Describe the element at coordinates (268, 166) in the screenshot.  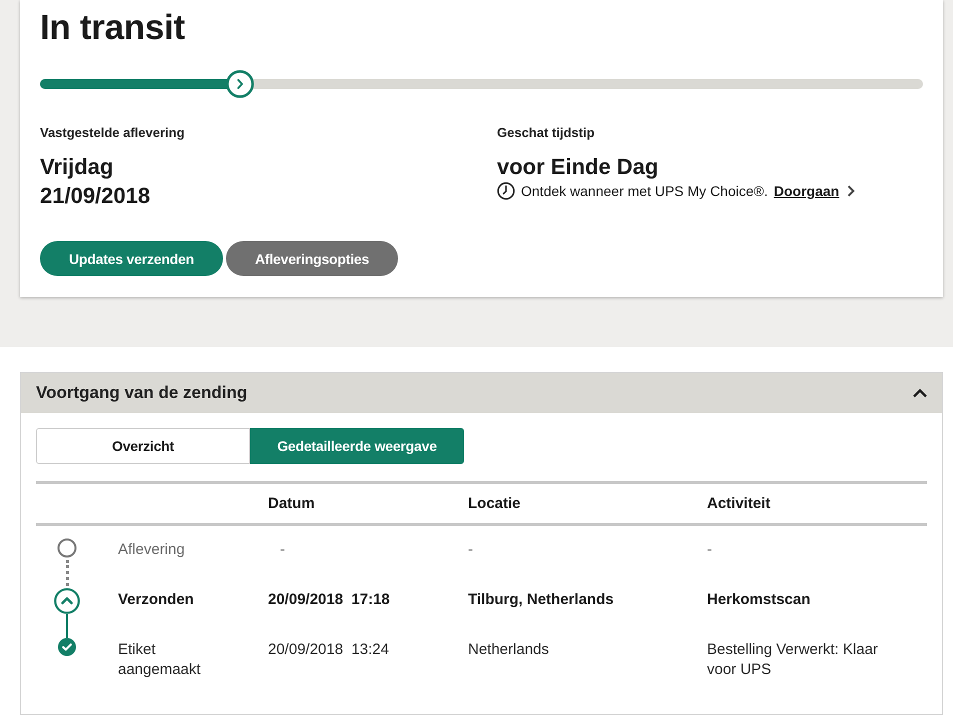
I see `delivery-day: Vrijdag` at that location.